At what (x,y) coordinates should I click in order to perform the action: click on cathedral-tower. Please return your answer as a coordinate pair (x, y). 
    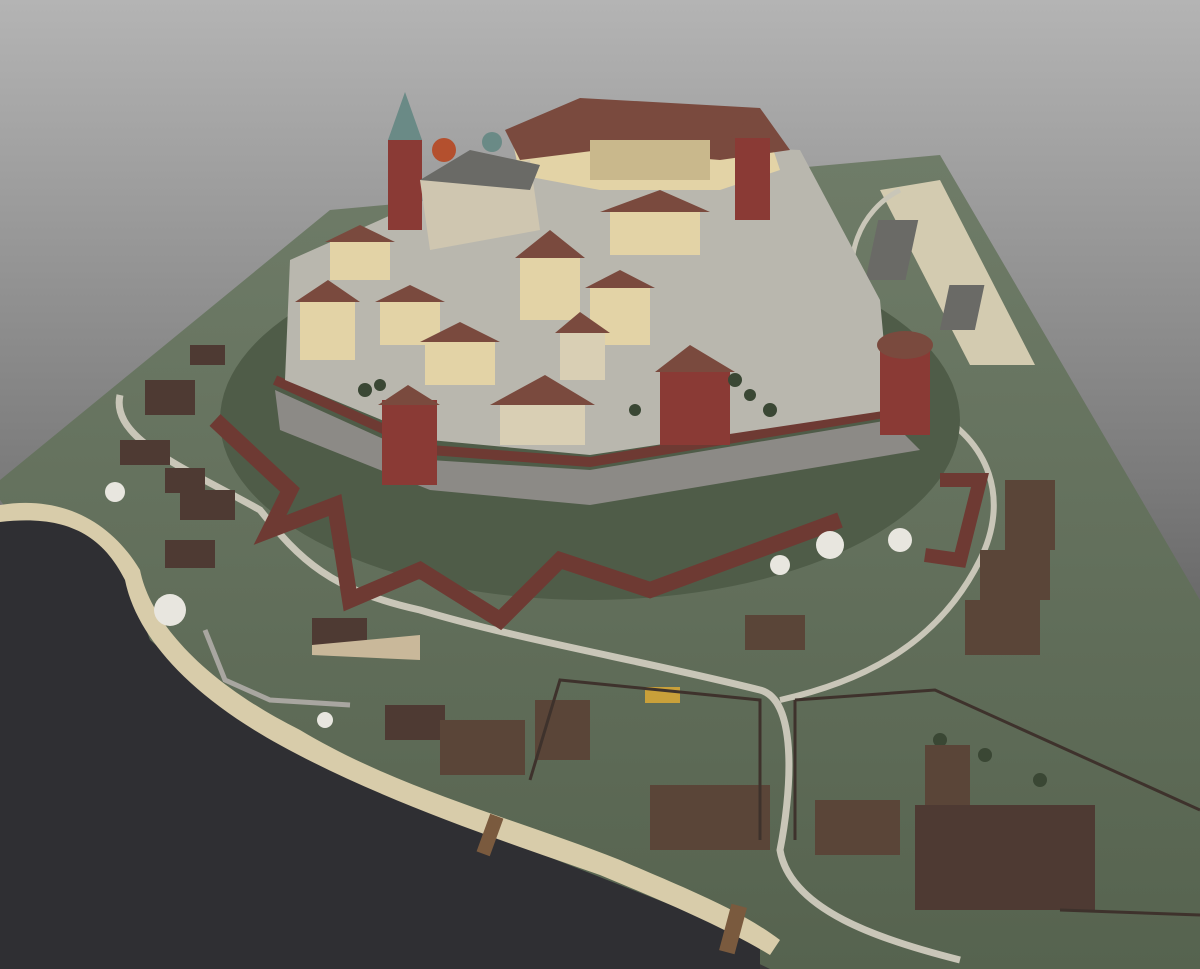
    Looking at the image, I should click on (405, 185).